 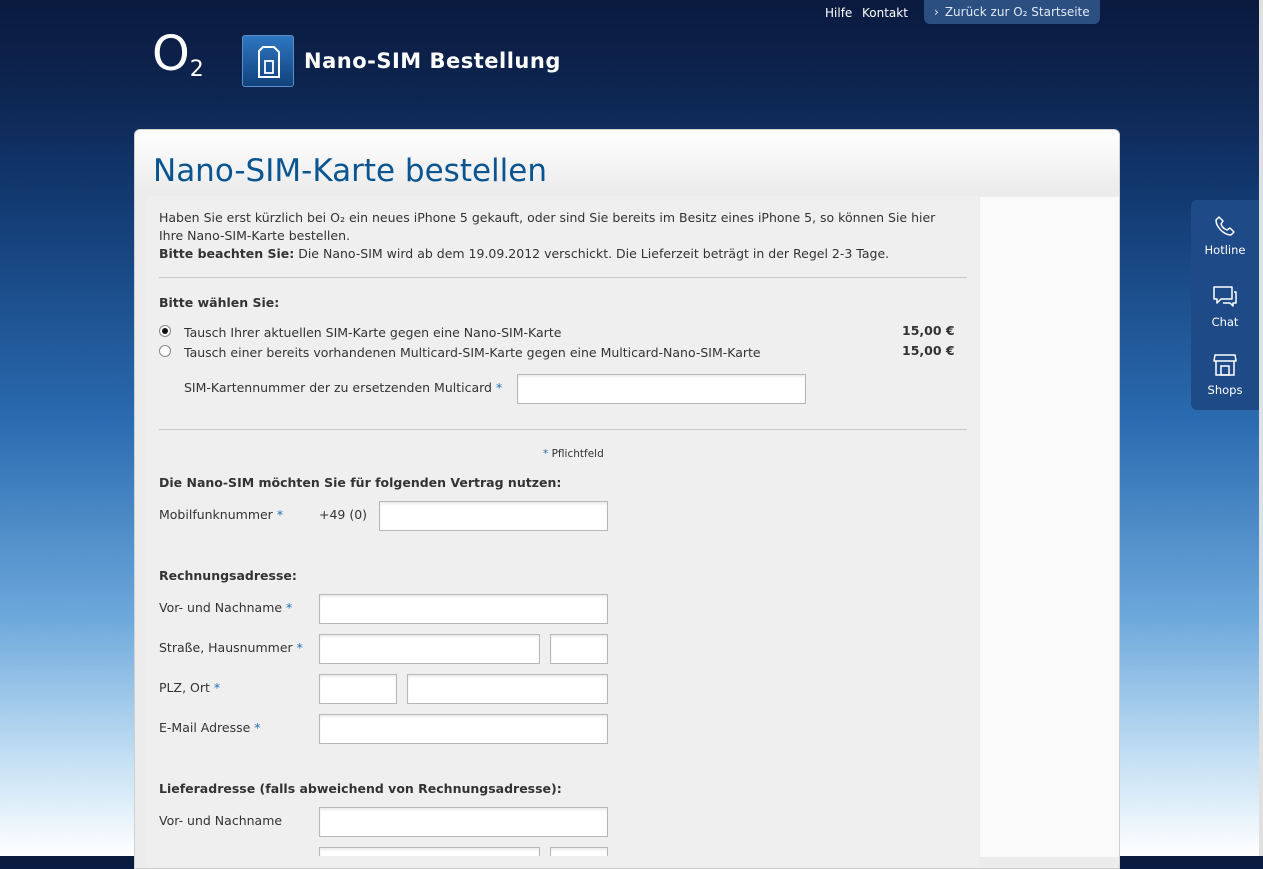 What do you see at coordinates (1225, 226) in the screenshot?
I see `phone-icon` at bounding box center [1225, 226].